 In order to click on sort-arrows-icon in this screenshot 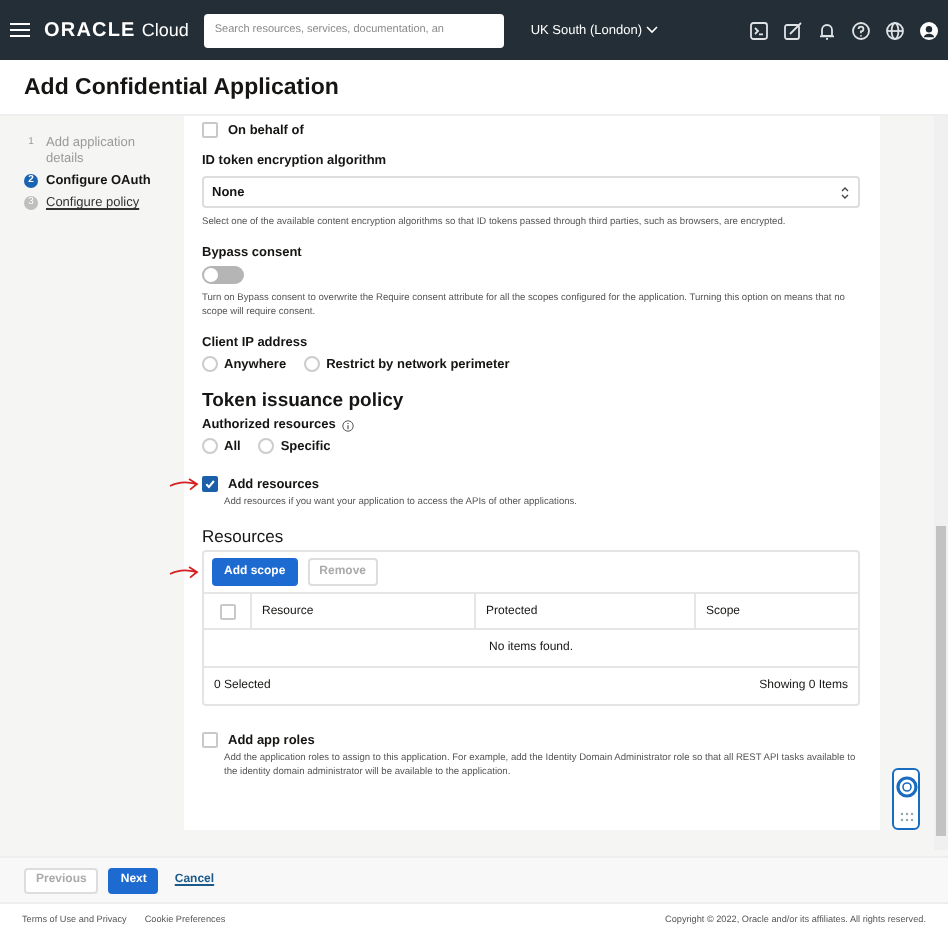, I will do `click(845, 192)`.